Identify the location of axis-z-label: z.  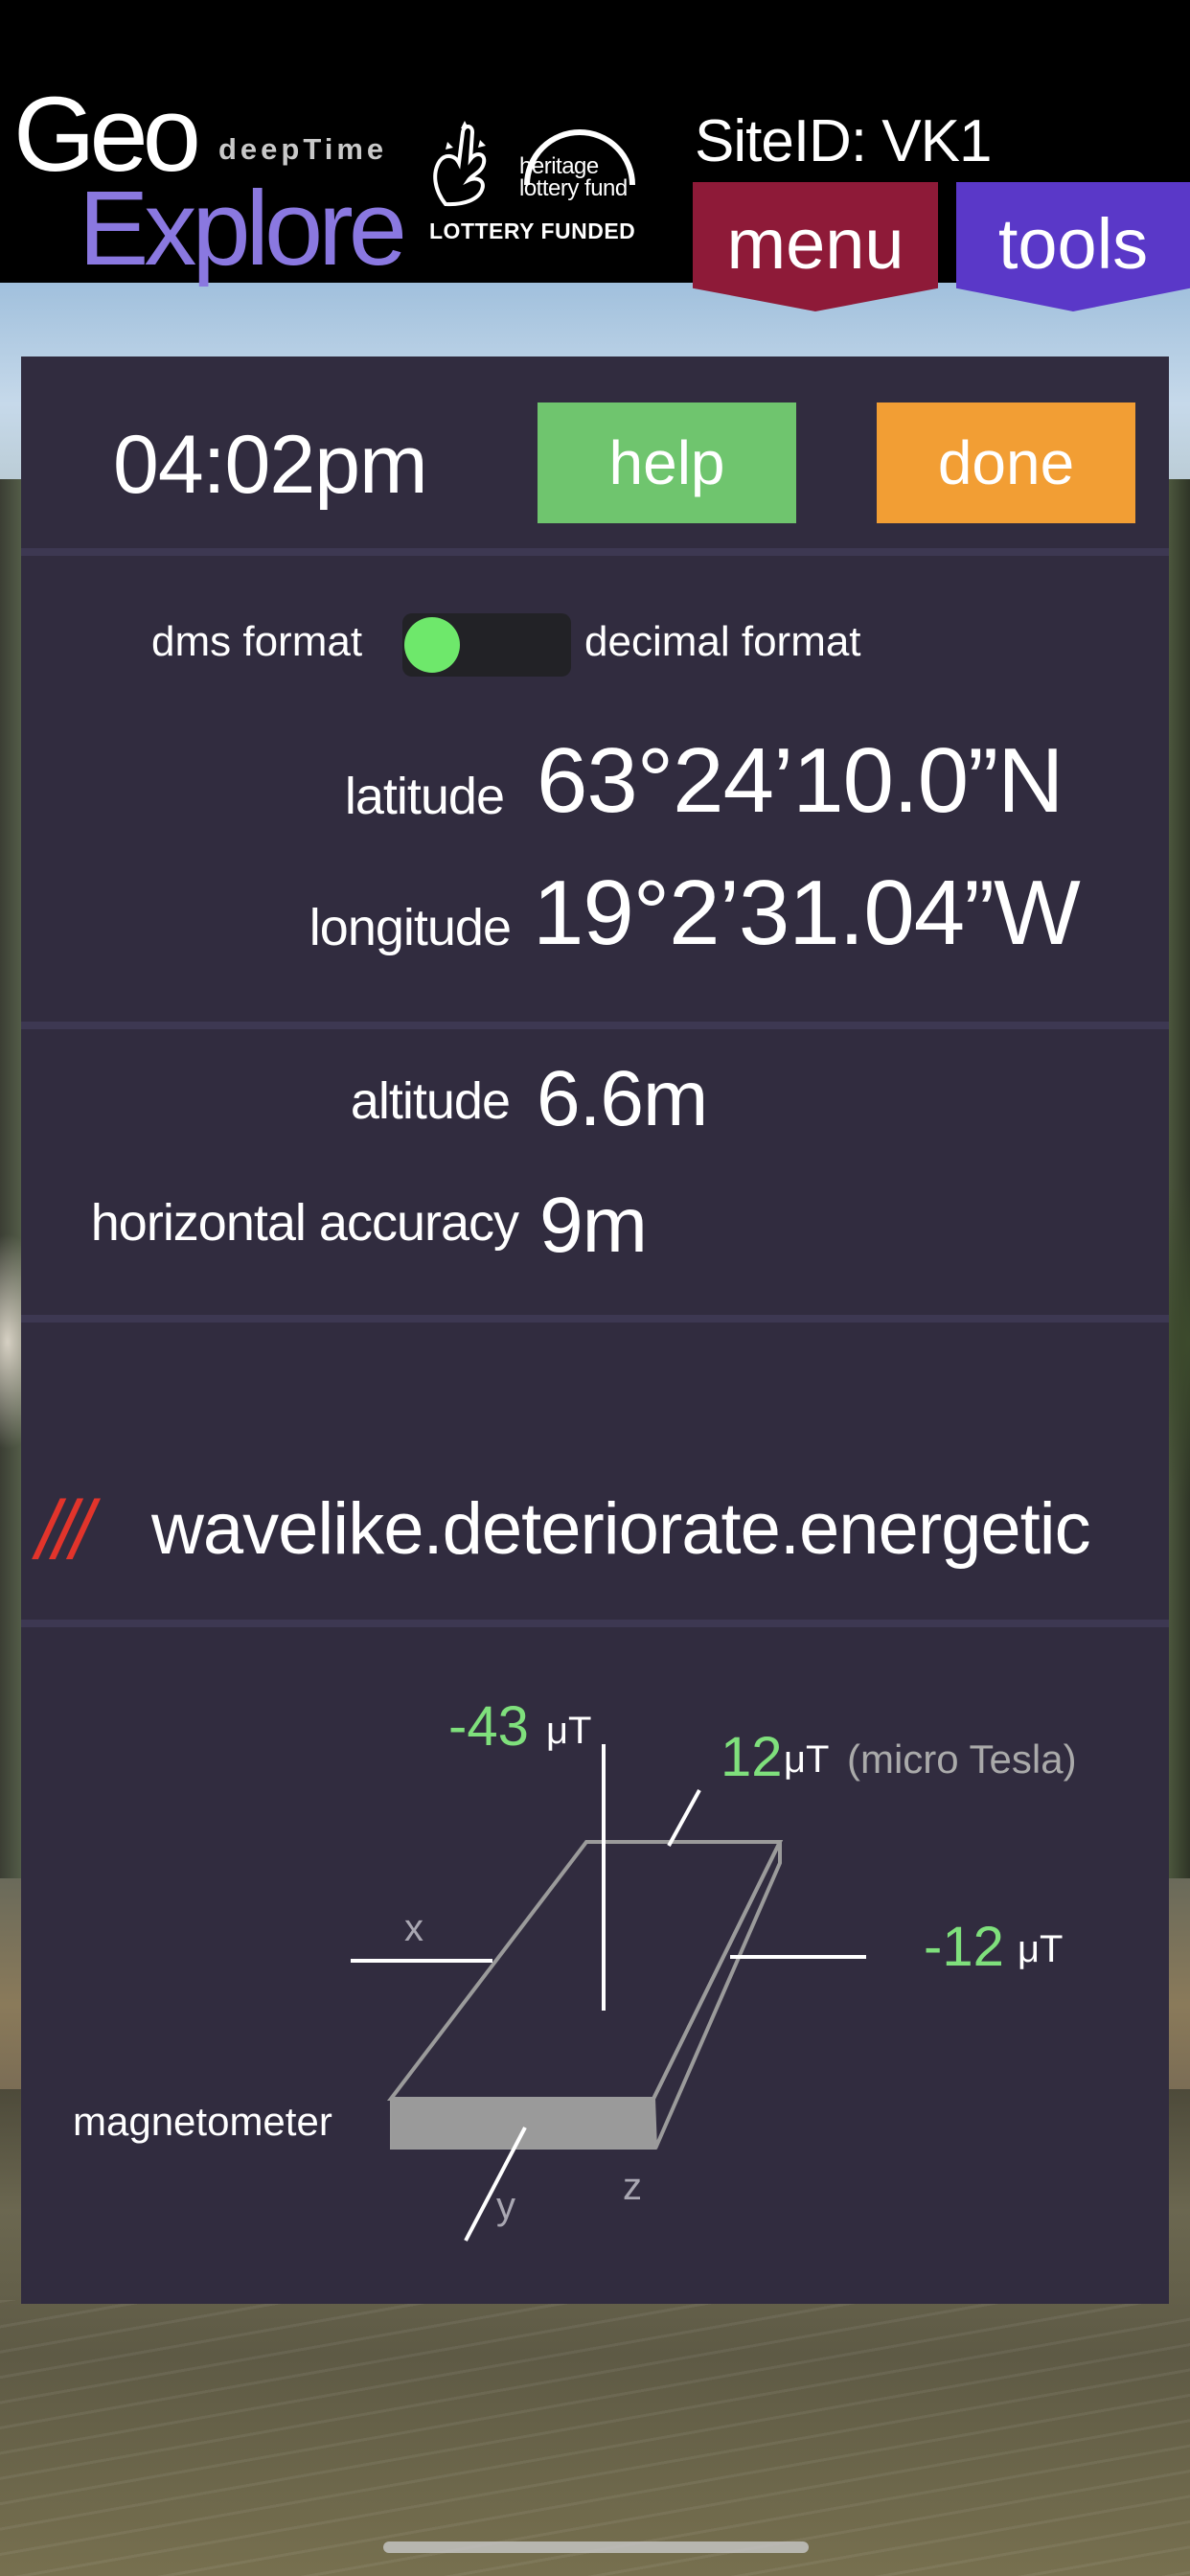
(633, 2187).